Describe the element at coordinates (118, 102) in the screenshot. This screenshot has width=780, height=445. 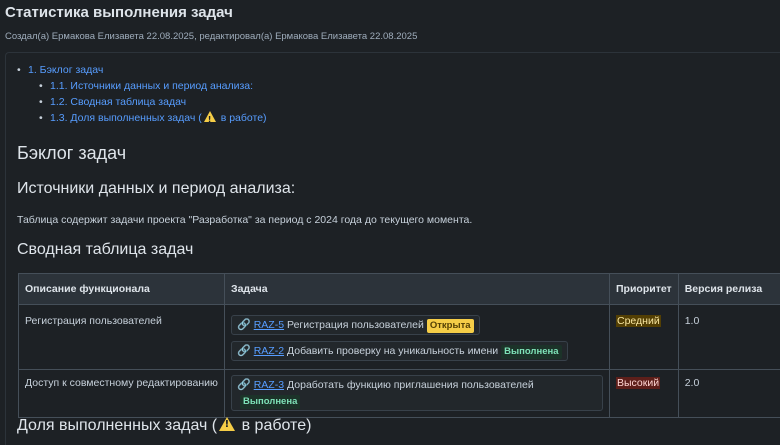
I see `toc-link-summary: 1.2. Сводная таблица задач` at that location.